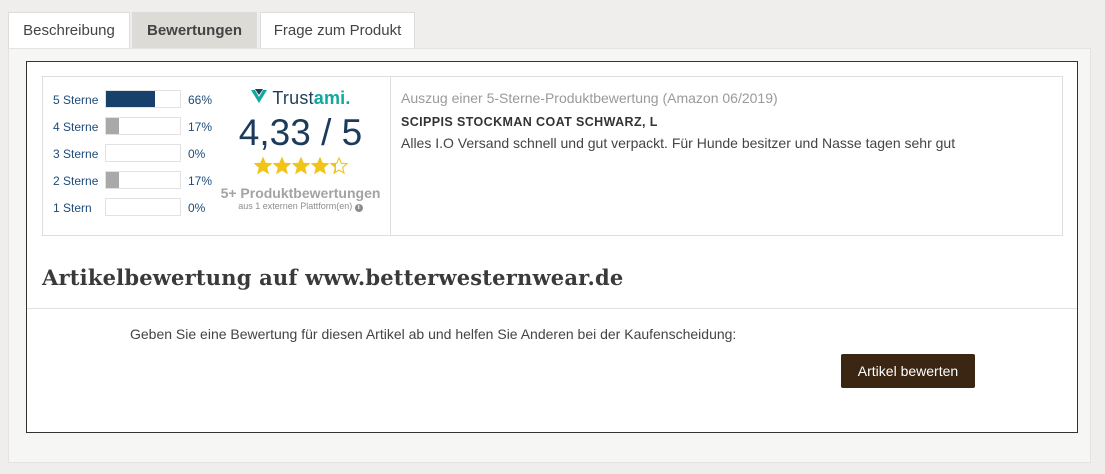 This screenshot has height=474, width=1105. I want to click on average-score: 4,33 / 5, so click(300, 132).